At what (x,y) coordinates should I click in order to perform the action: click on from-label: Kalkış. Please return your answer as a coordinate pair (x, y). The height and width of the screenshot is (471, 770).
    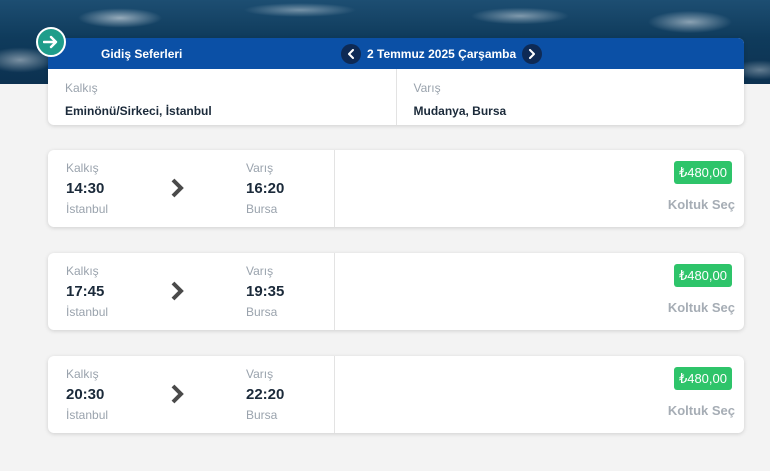
    Looking at the image, I should click on (81, 88).